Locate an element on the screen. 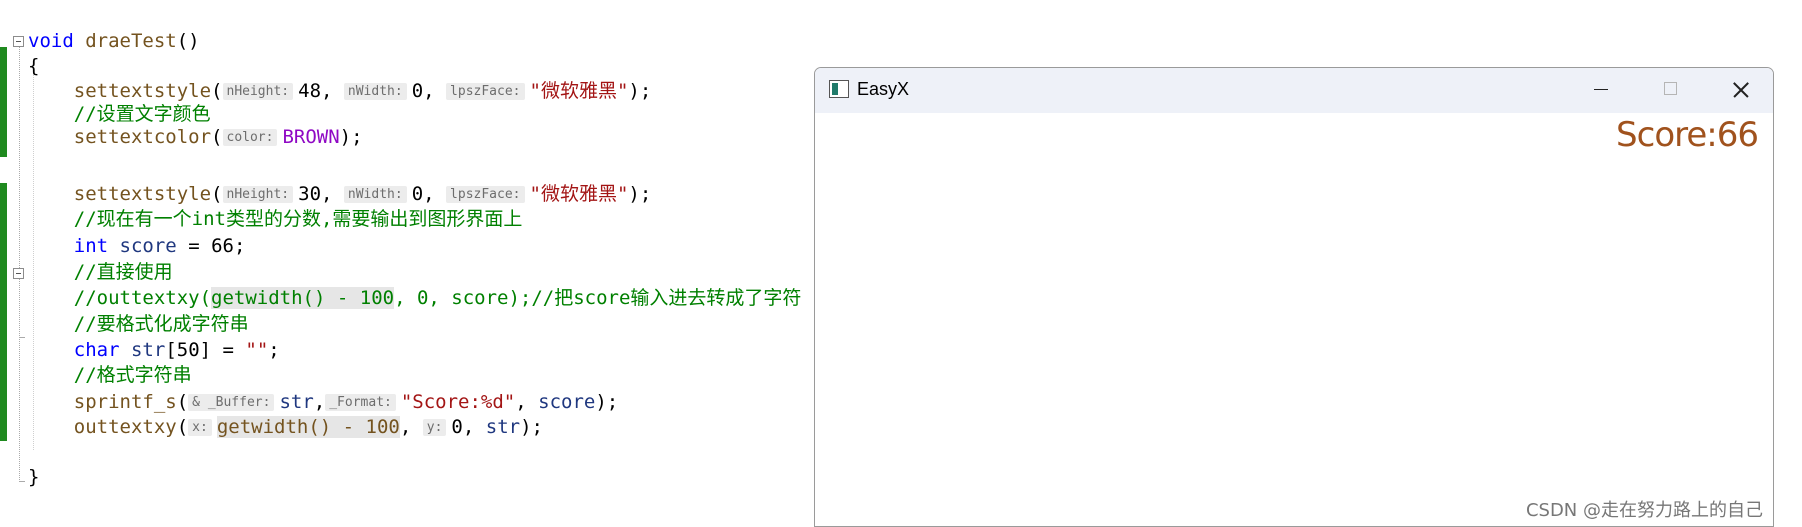 This screenshot has width=1802, height=527. param-hint: _Format: is located at coordinates (360, 402).